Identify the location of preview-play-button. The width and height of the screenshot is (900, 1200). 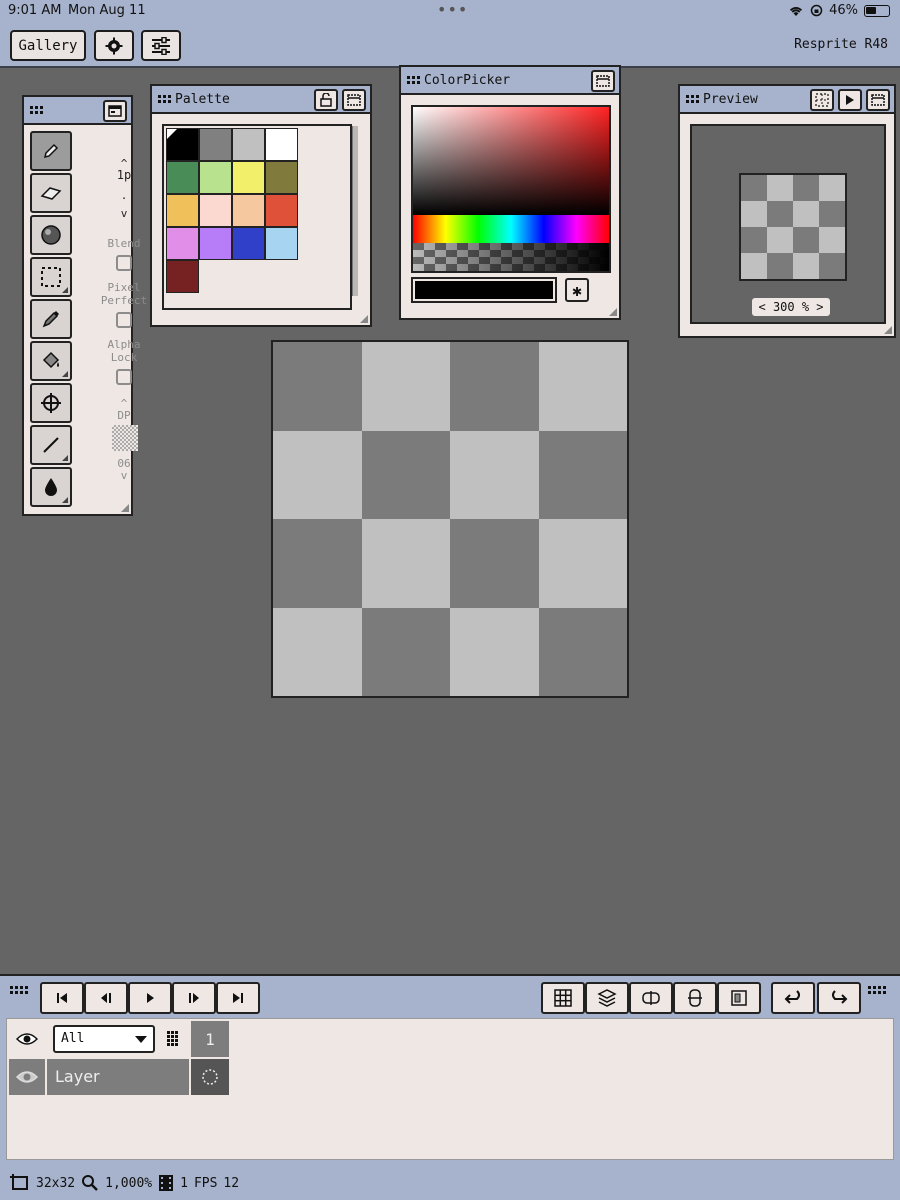
(850, 100).